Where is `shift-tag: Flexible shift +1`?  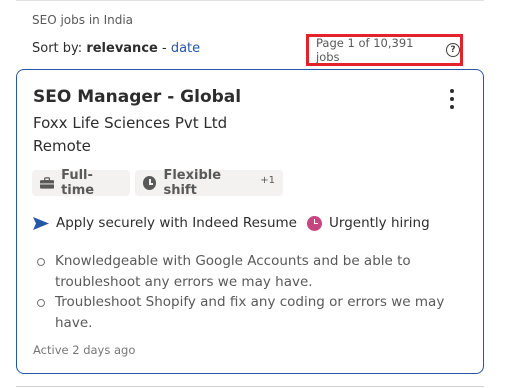
shift-tag: Flexible shift +1 is located at coordinates (209, 183).